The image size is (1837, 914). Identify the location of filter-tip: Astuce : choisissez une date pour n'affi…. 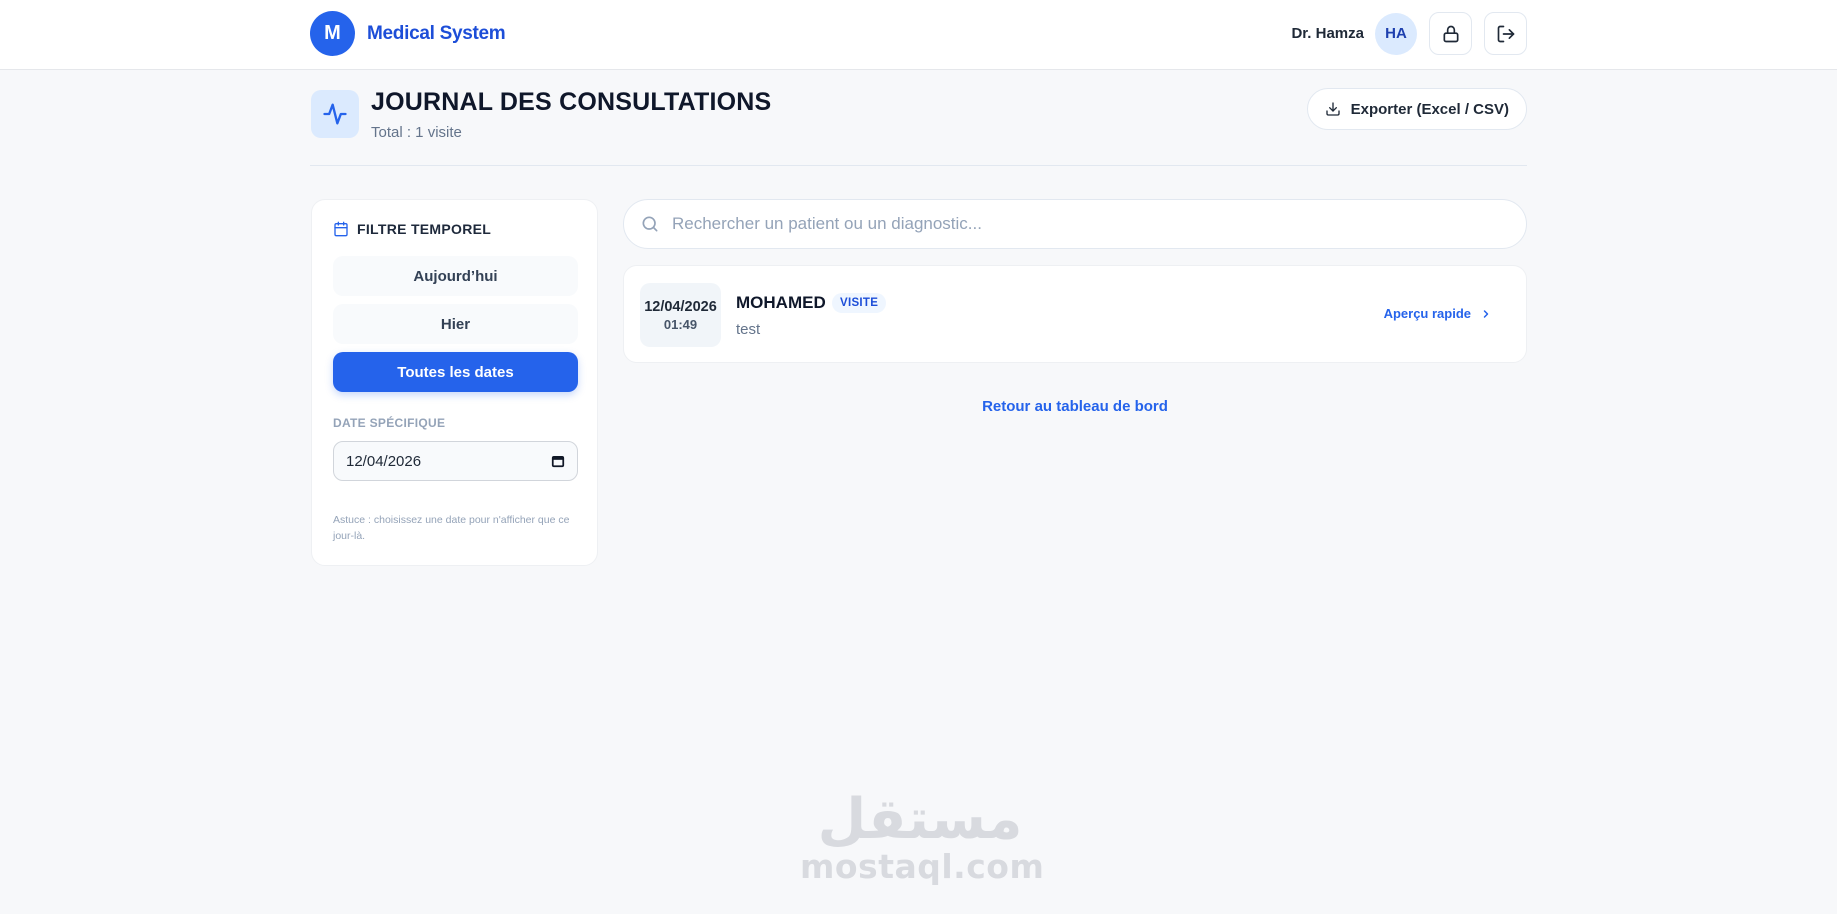
(451, 528).